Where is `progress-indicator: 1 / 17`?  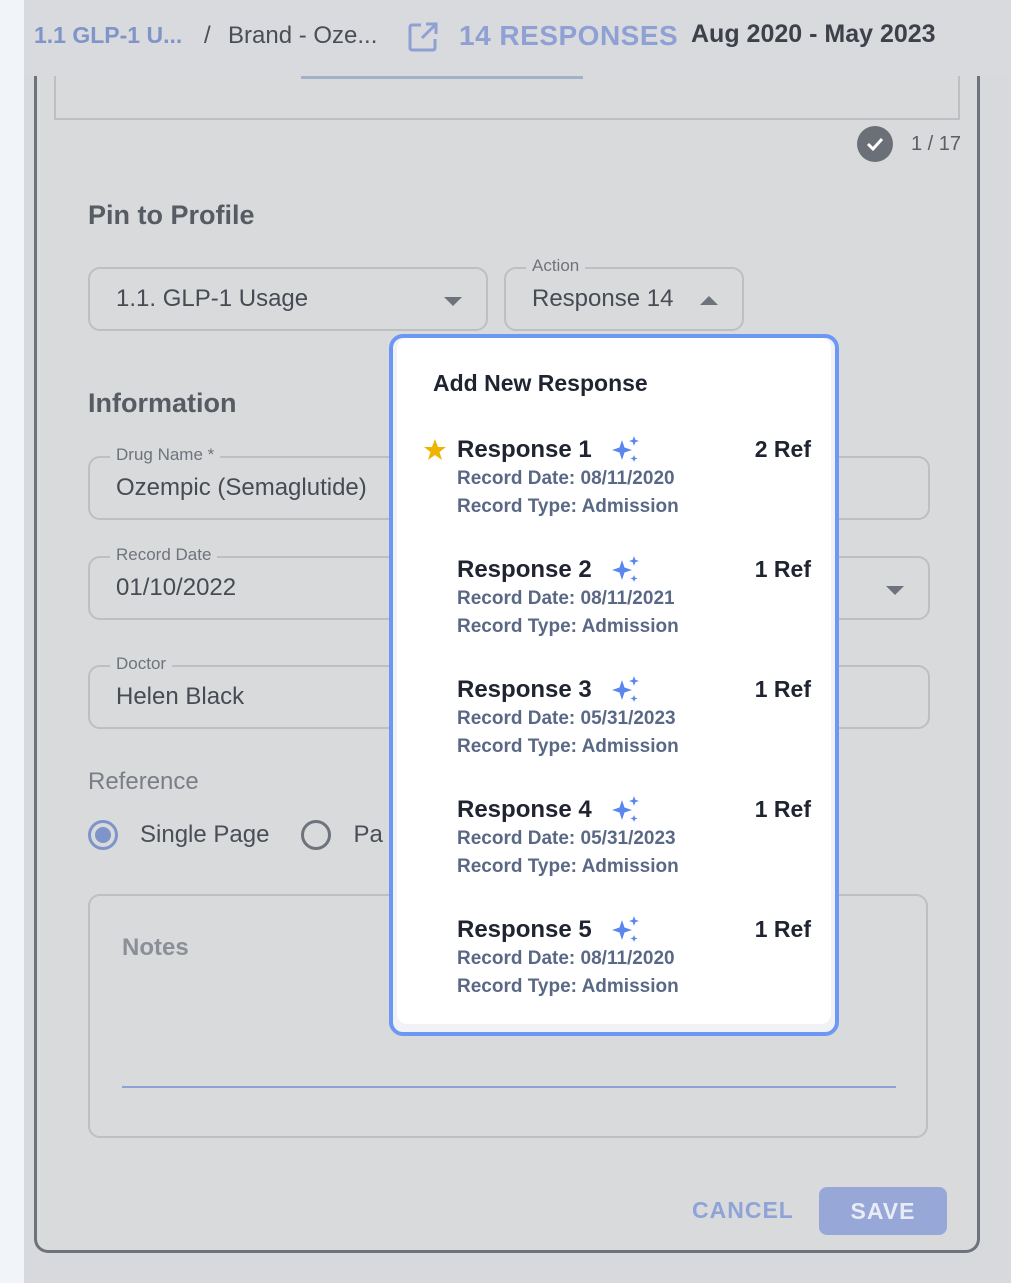 progress-indicator: 1 / 17 is located at coordinates (909, 144).